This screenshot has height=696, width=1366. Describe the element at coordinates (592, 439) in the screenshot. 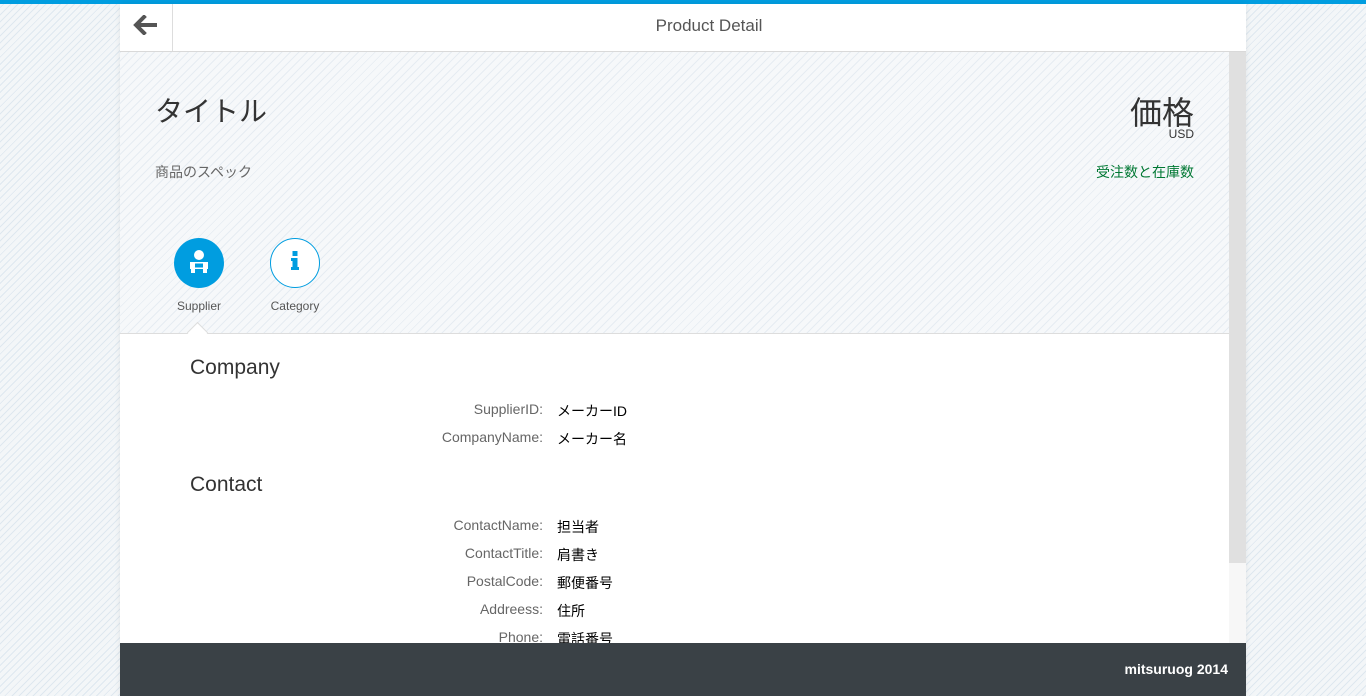

I see `field-value: メーカー名` at that location.